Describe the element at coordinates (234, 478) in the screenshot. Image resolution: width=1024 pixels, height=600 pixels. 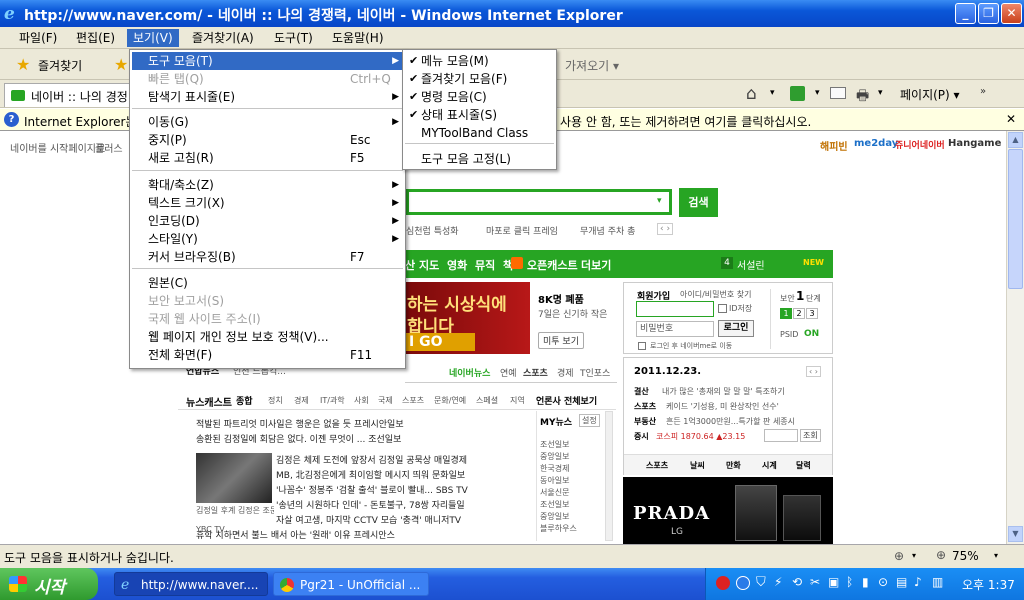
I see `news-photo` at that location.